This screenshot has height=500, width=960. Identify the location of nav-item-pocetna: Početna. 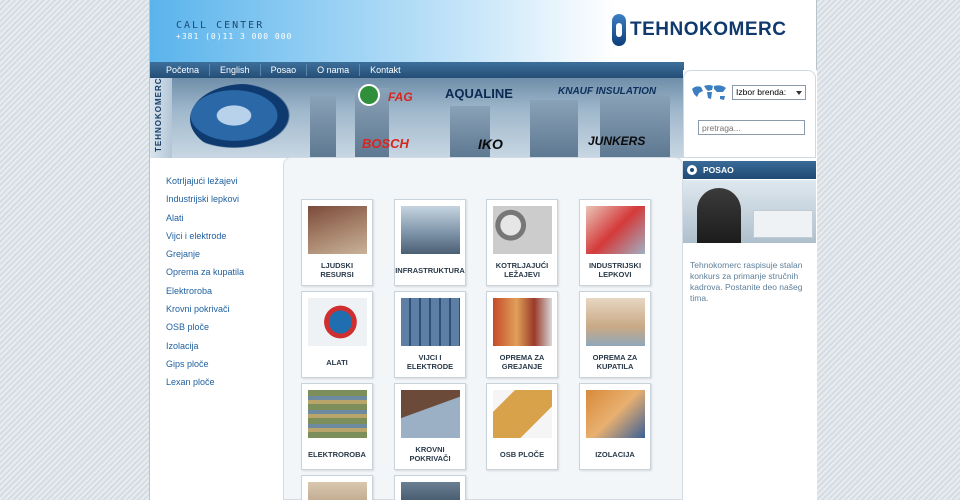
(183, 70).